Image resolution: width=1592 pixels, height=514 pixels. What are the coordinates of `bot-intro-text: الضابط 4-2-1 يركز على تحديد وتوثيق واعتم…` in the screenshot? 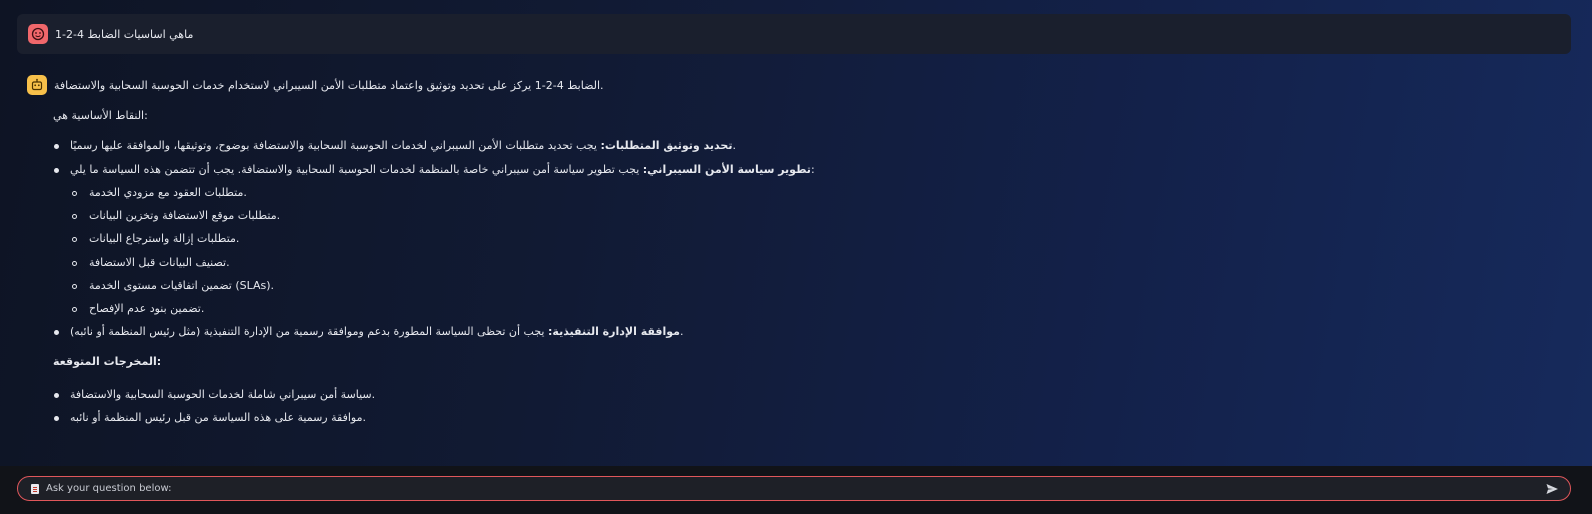 It's located at (329, 85).